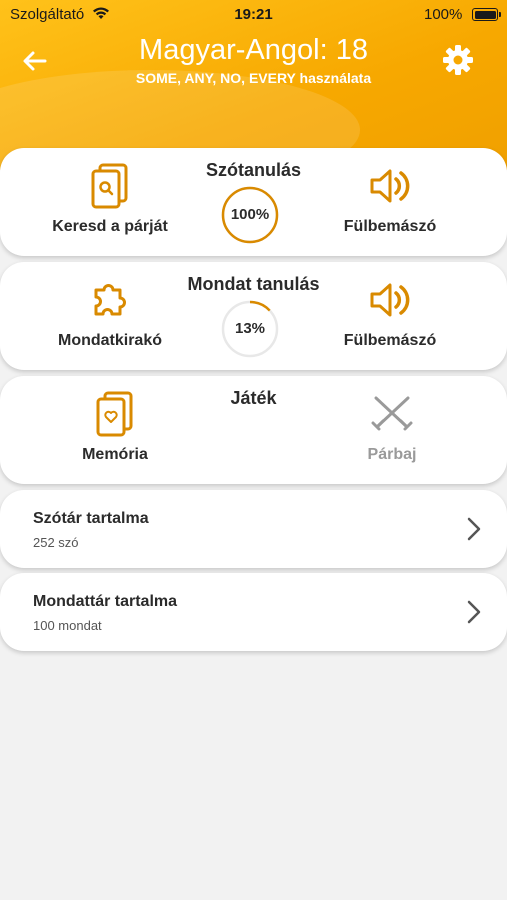 Image resolution: width=507 pixels, height=900 pixels. I want to click on find-pair-button: Keresd a párját, so click(110, 199).